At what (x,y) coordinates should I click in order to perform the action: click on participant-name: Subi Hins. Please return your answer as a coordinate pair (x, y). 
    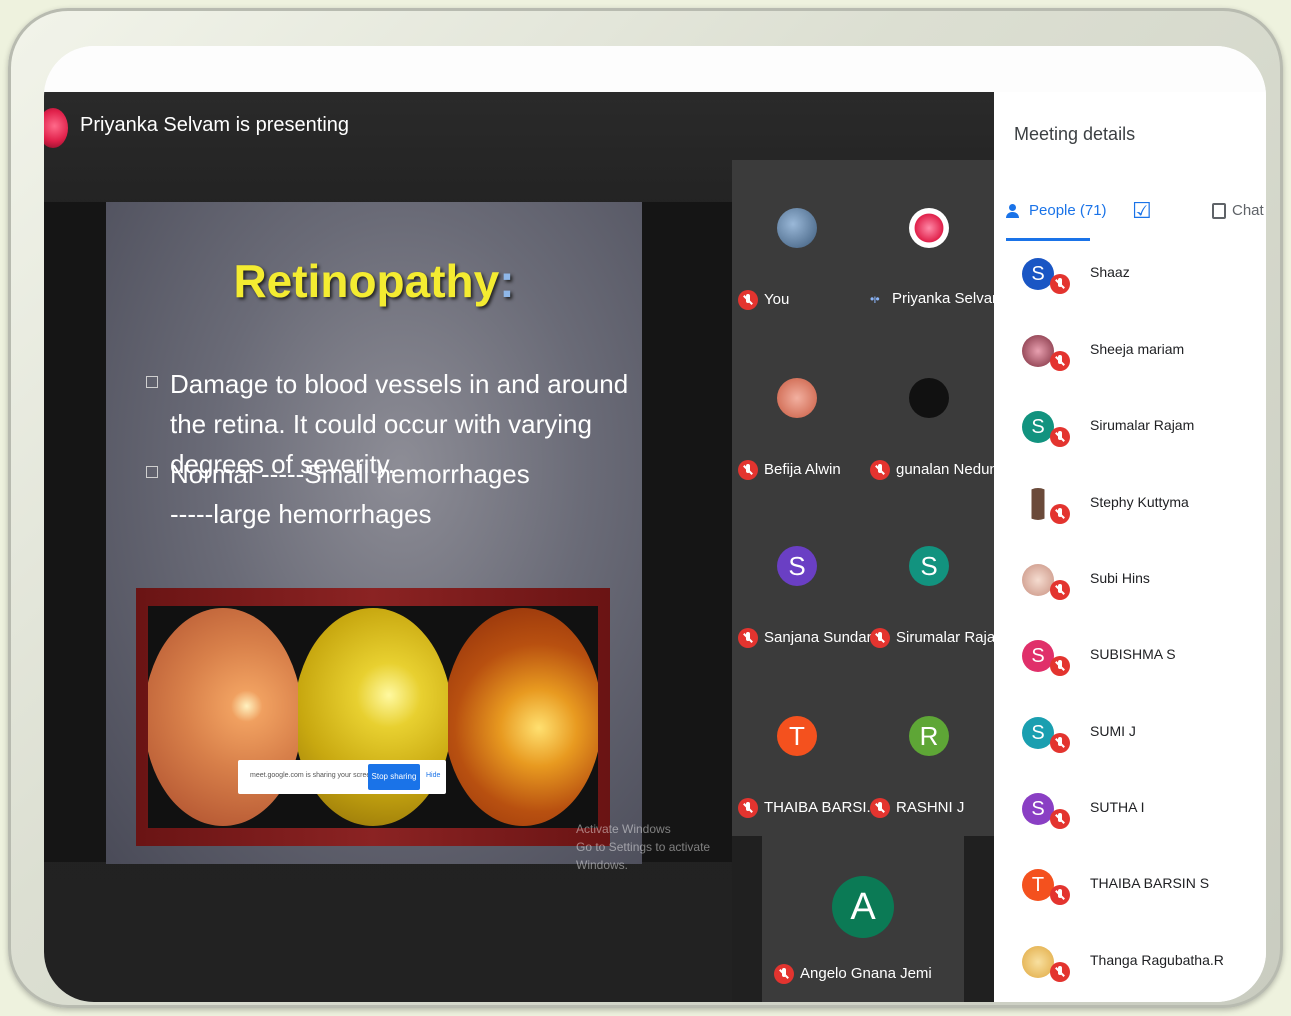
    Looking at the image, I should click on (1120, 578).